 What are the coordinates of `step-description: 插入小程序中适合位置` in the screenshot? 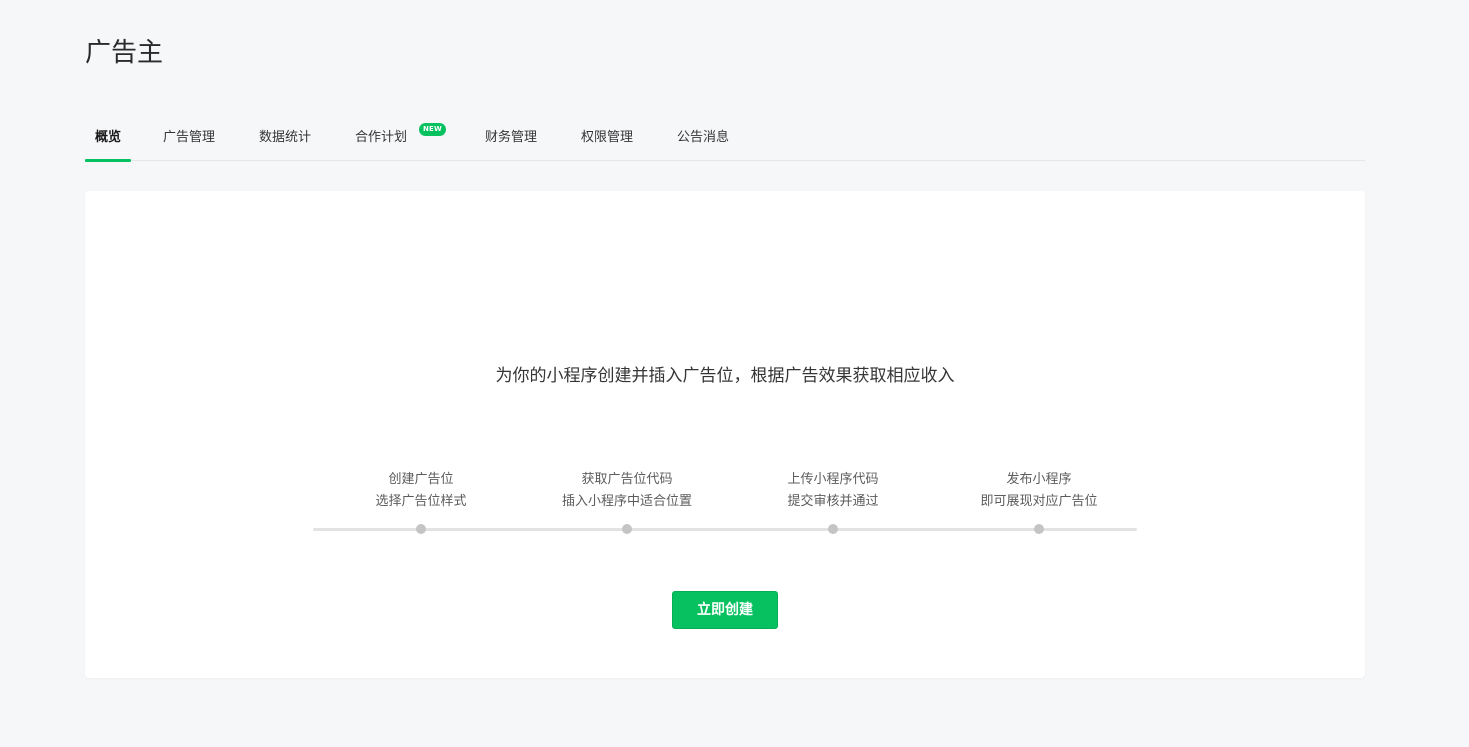 It's located at (626, 501).